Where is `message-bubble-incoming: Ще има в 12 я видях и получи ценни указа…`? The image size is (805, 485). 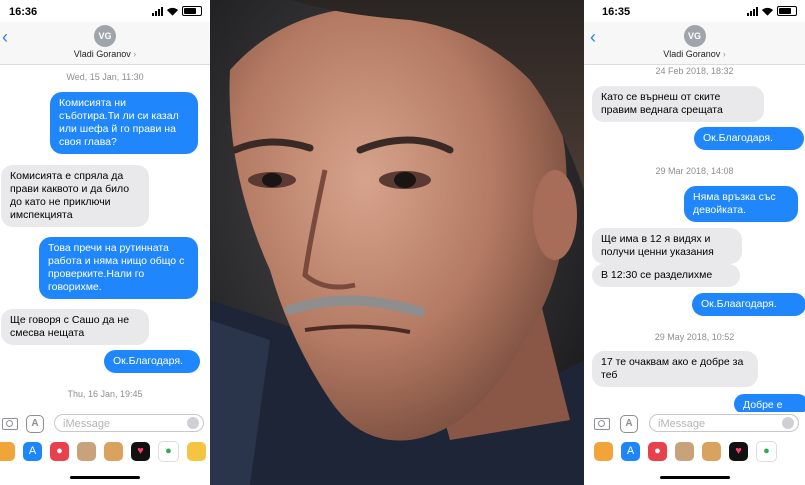 message-bubble-incoming: Ще има в 12 я видях и получи ценни указа… is located at coordinates (667, 246).